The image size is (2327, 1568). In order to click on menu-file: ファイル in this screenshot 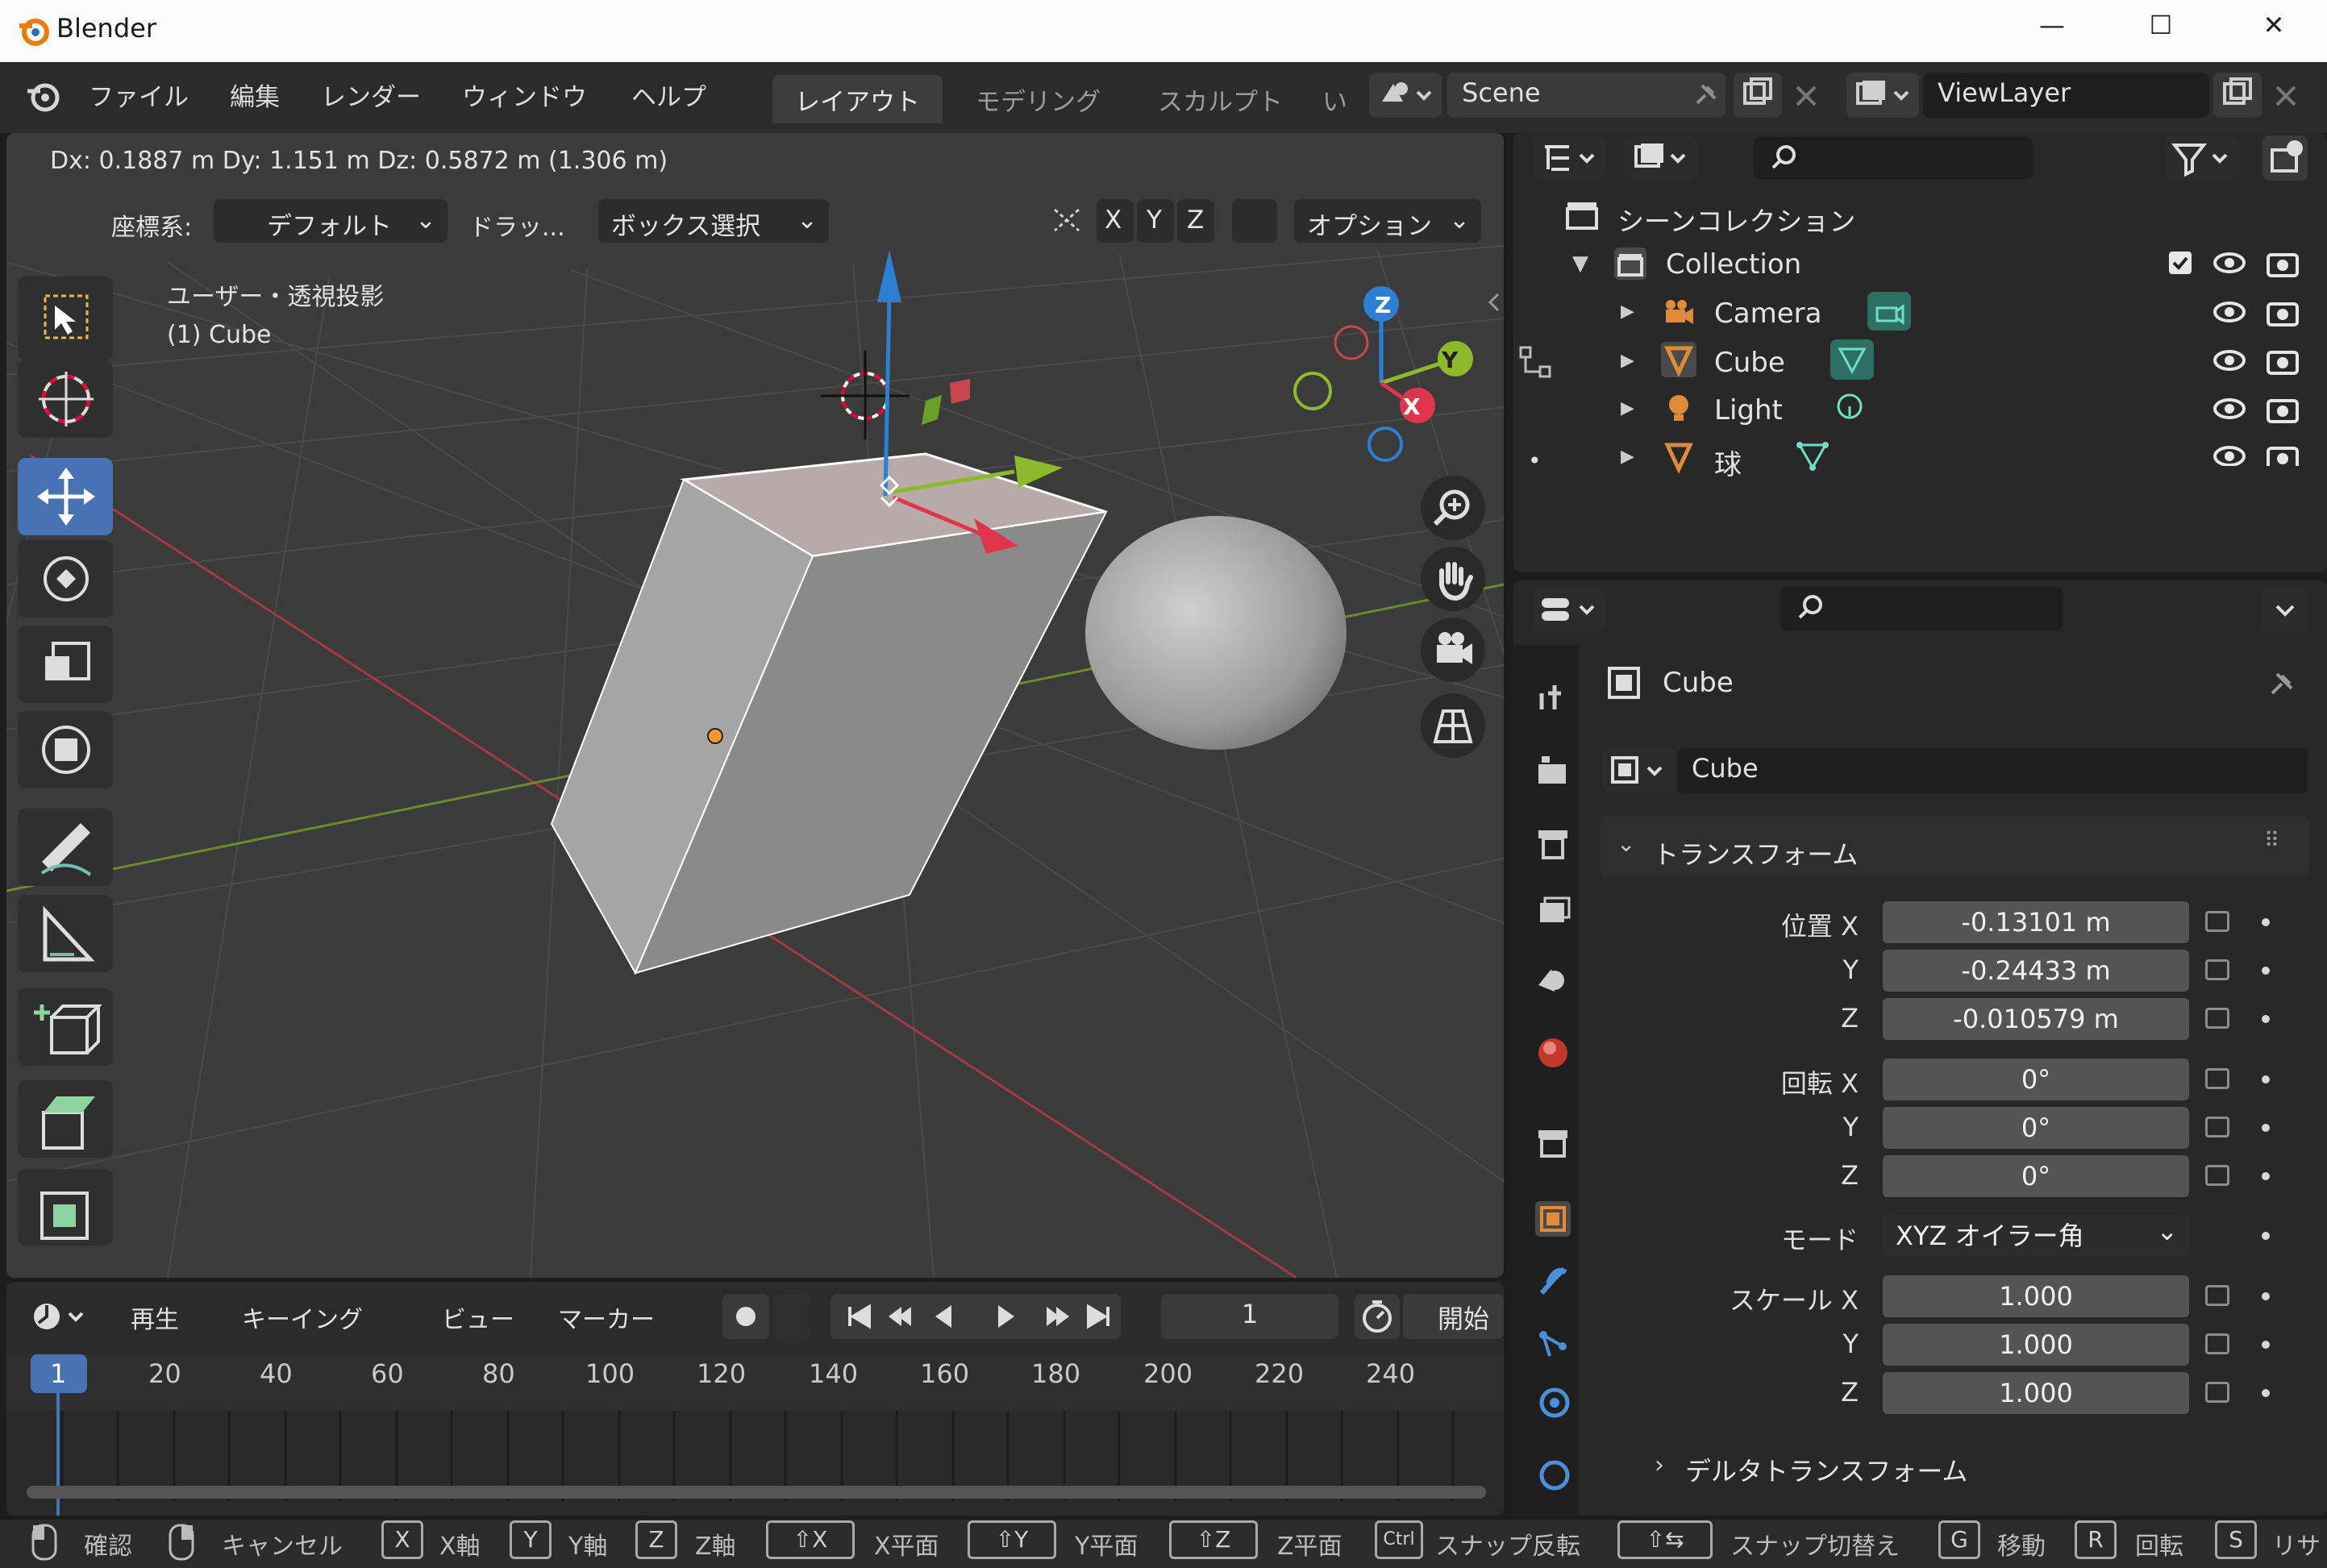, I will do `click(139, 95)`.